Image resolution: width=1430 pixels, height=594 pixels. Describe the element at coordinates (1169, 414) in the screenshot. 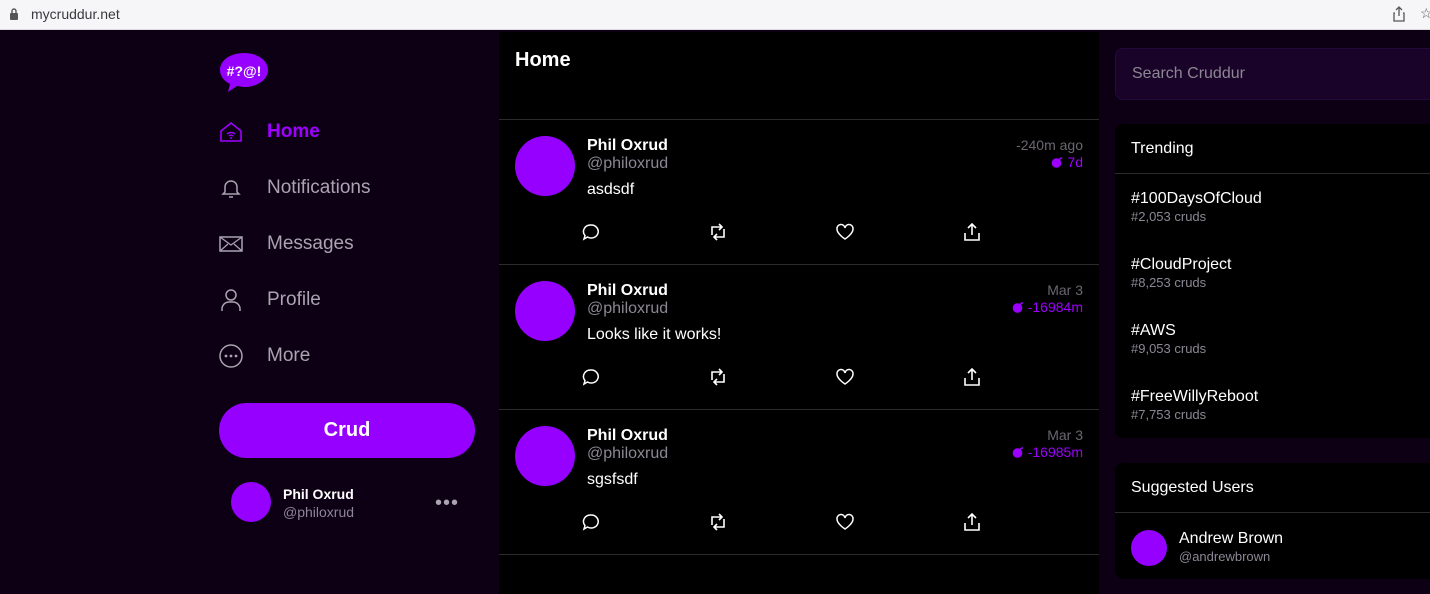

I see `trend-count: #7,753 cruds` at that location.